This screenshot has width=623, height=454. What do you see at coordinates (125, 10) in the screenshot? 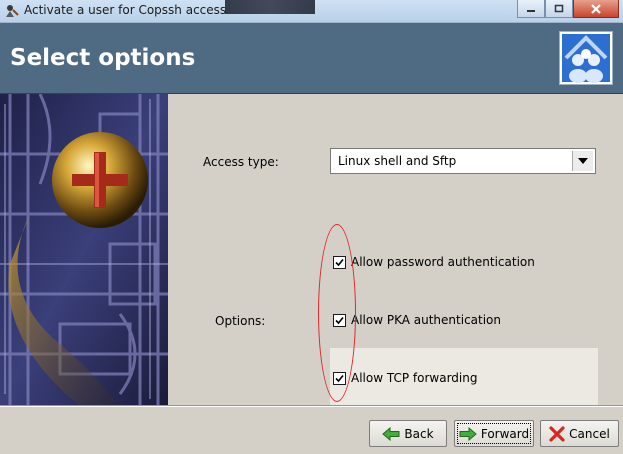
I see `window-title: Activate a user for Copssh access` at bounding box center [125, 10].